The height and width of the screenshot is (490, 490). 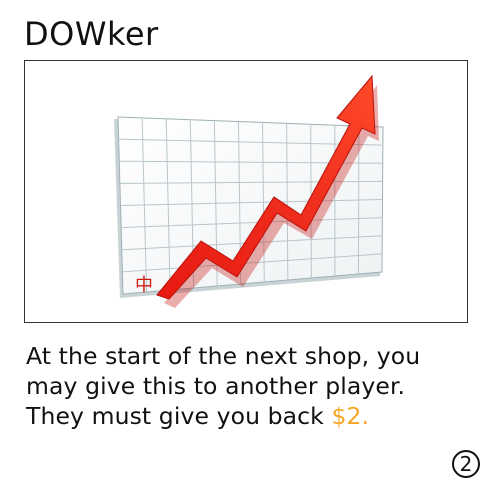 What do you see at coordinates (350, 416) in the screenshot?
I see `price-text: $2.` at bounding box center [350, 416].